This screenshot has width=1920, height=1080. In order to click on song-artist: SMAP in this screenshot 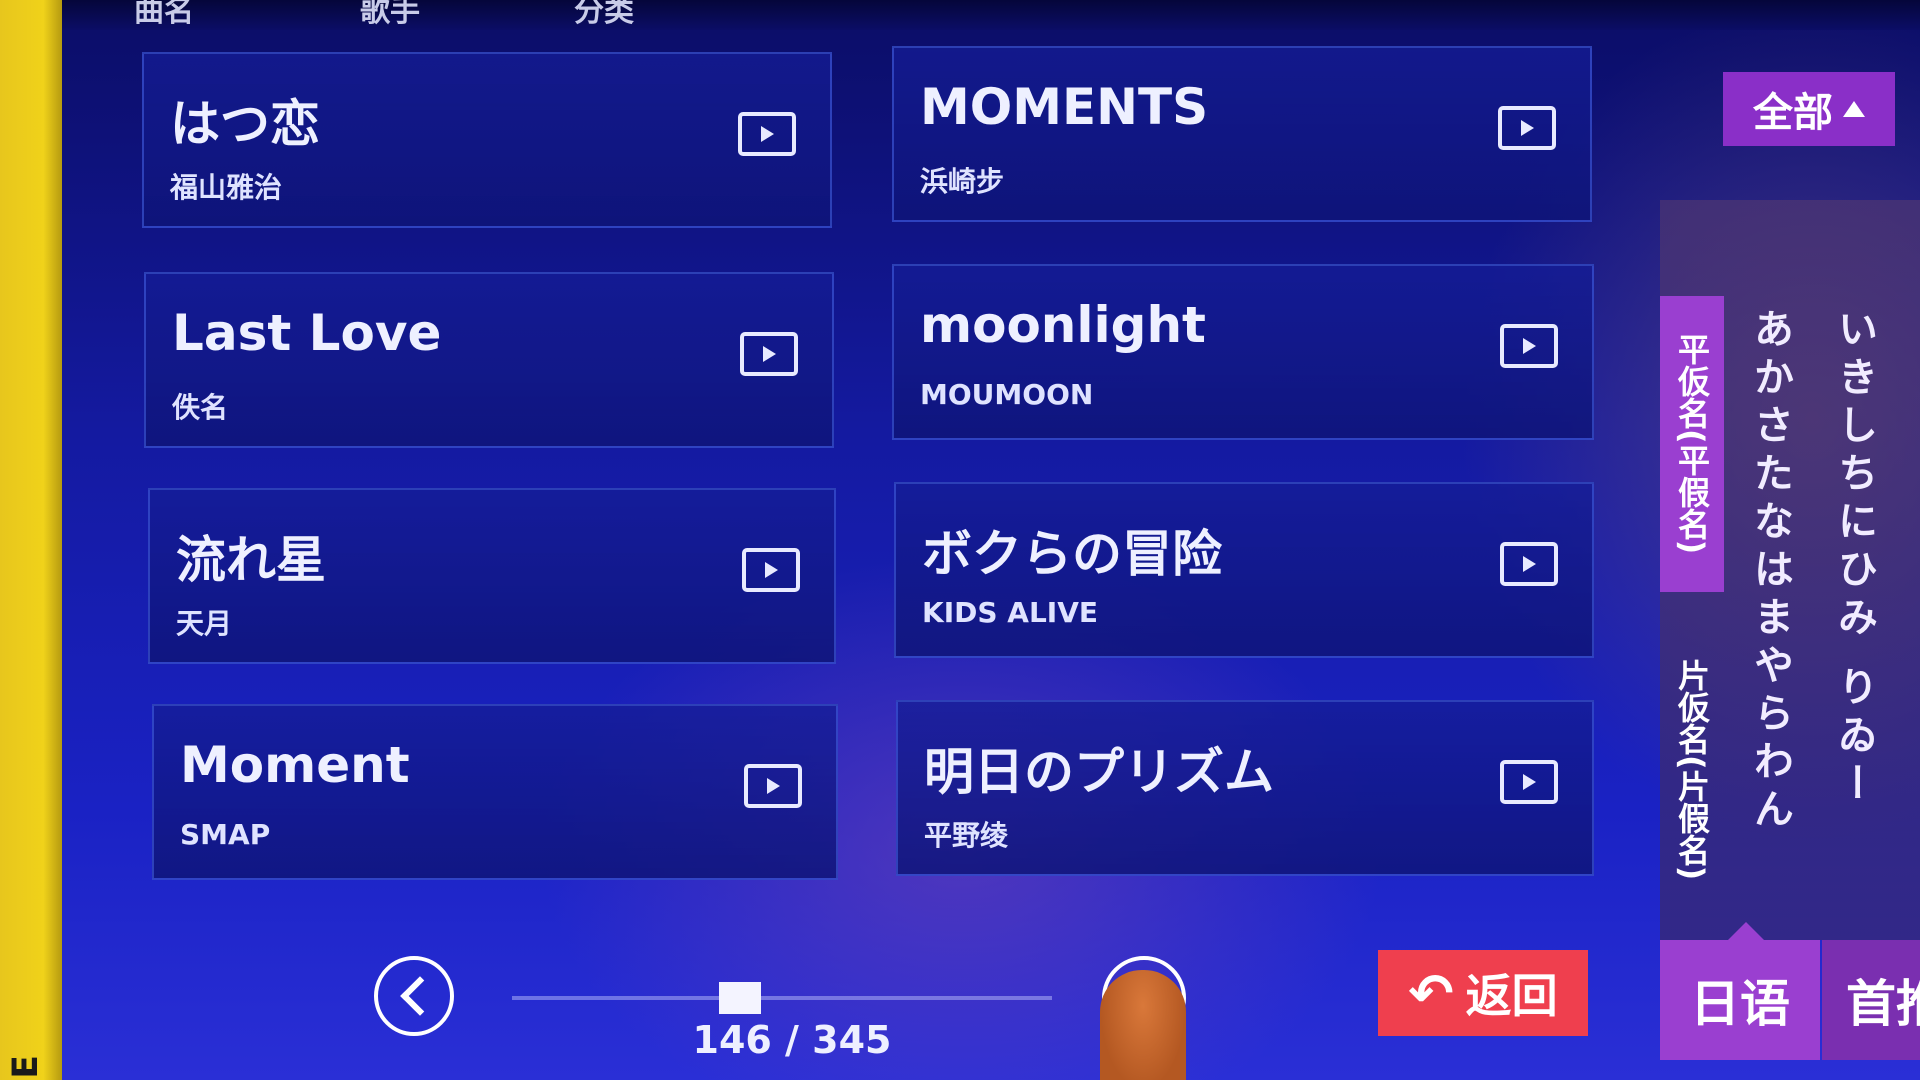, I will do `click(225, 834)`.